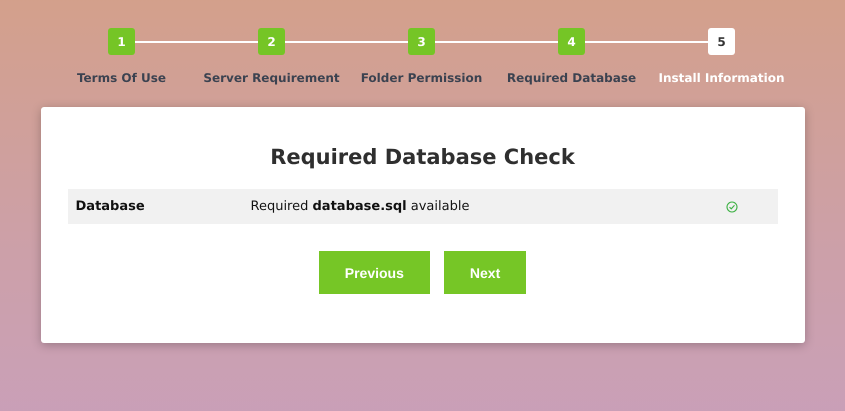 The image size is (845, 411). Describe the element at coordinates (121, 41) in the screenshot. I see `step-number: 1` at that location.